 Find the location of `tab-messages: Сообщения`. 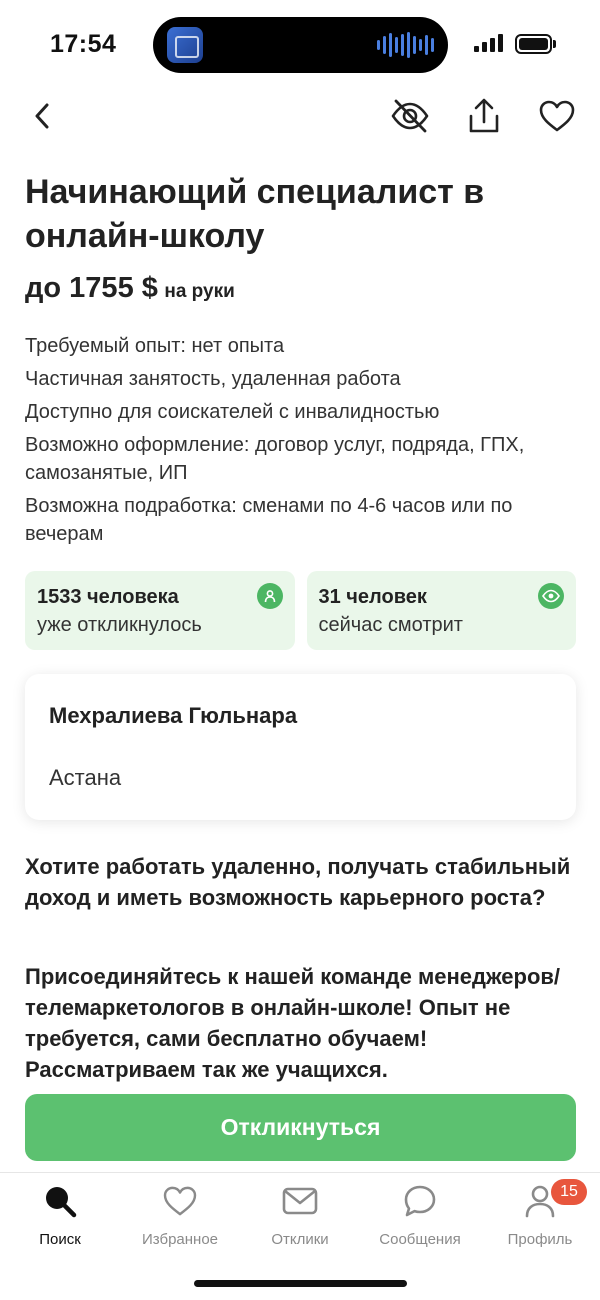

tab-messages: Сообщения is located at coordinates (420, 1218).